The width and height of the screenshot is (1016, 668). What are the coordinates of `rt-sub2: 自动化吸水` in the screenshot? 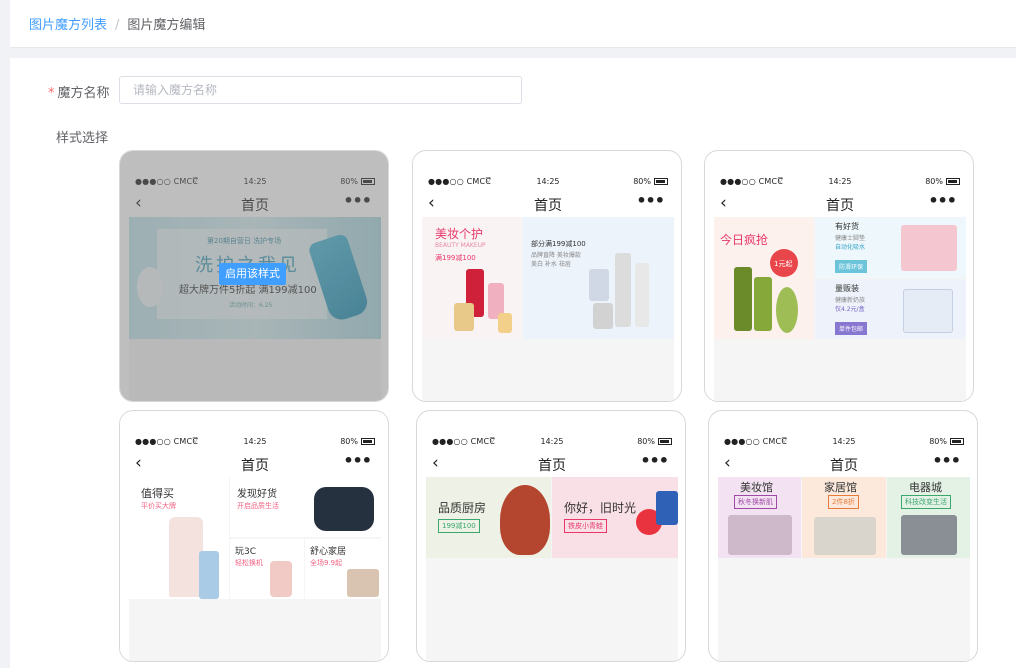 It's located at (850, 247).